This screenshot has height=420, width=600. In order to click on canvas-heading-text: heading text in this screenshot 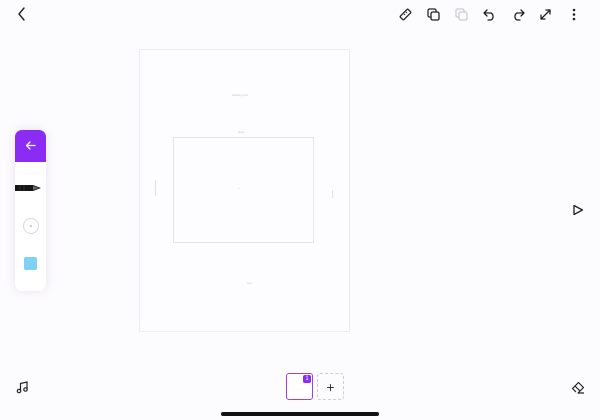, I will do `click(240, 95)`.